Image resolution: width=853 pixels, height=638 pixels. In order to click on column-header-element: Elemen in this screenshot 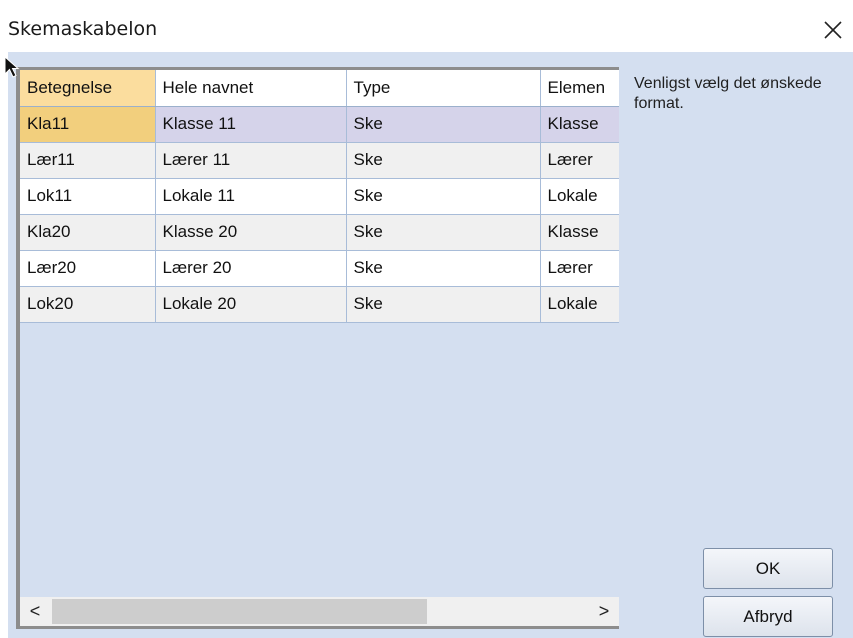, I will do `click(579, 88)`.